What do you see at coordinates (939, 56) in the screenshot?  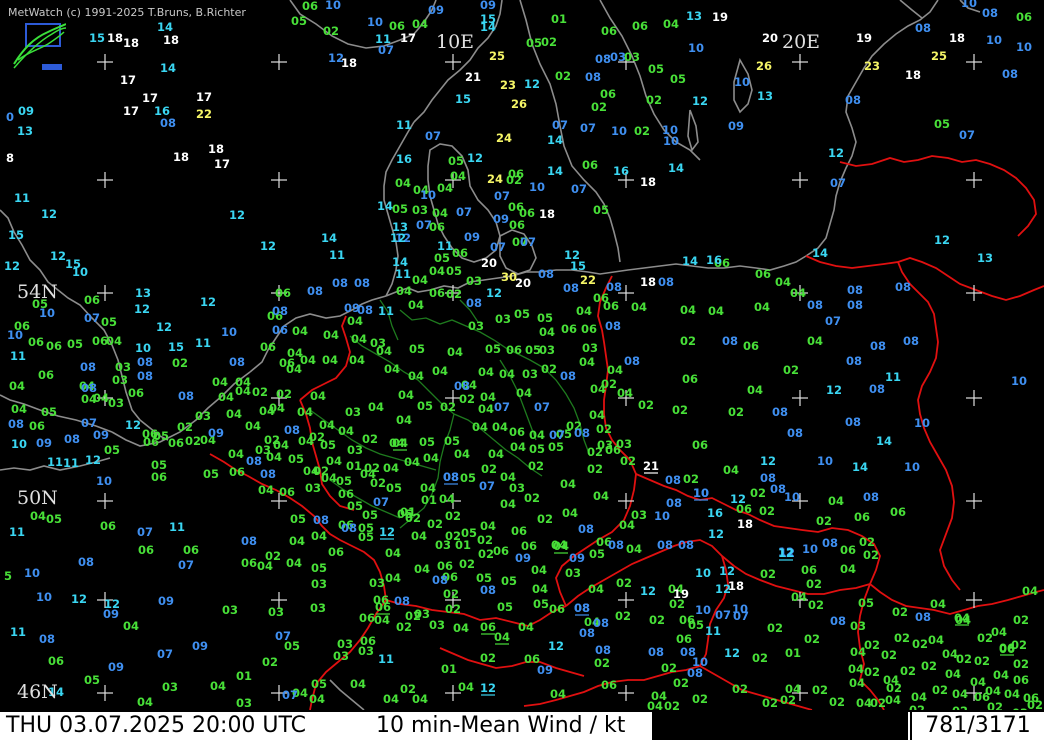 I see `station-wind-value: 25` at bounding box center [939, 56].